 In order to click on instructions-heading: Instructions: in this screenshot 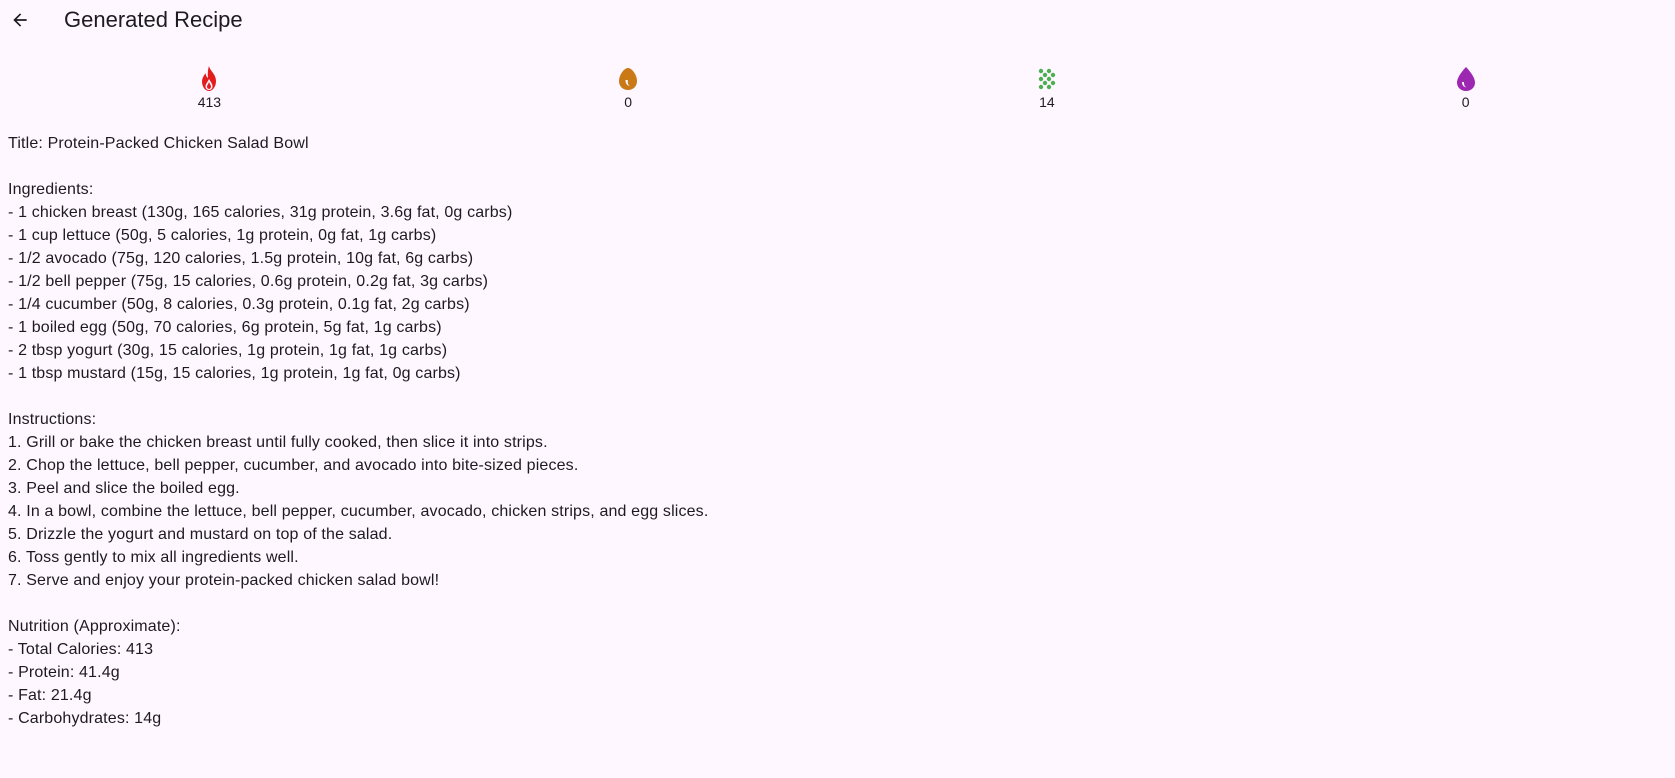, I will do `click(52, 419)`.